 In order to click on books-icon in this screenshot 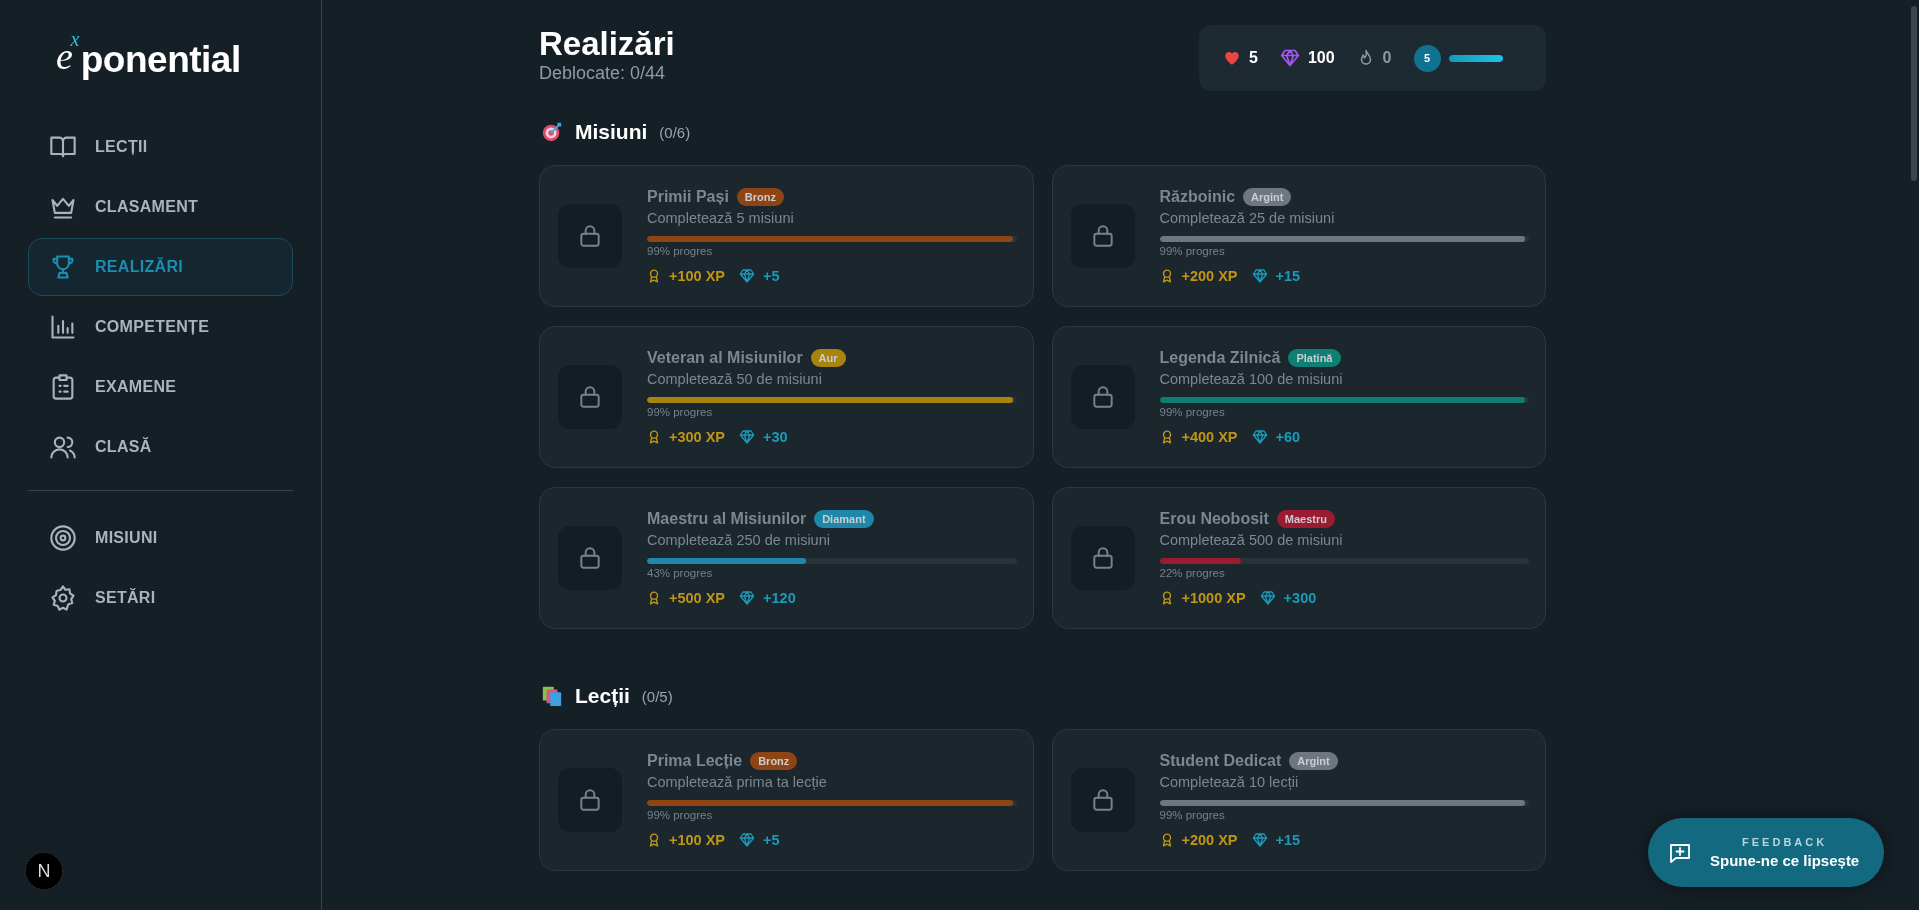, I will do `click(552, 696)`.